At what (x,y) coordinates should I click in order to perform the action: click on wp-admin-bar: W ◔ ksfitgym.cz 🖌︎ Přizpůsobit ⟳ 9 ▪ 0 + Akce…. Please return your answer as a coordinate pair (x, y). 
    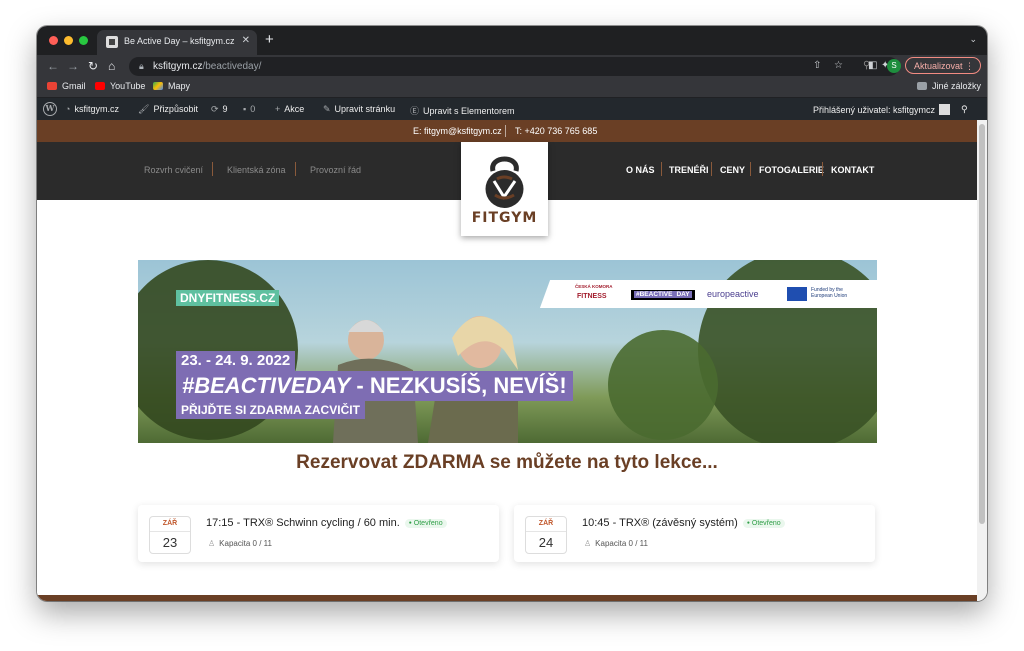
    Looking at the image, I should click on (512, 109).